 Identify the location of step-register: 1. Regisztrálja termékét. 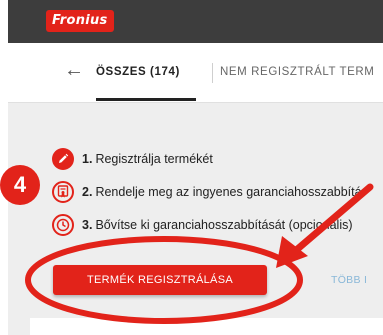
(132, 159).